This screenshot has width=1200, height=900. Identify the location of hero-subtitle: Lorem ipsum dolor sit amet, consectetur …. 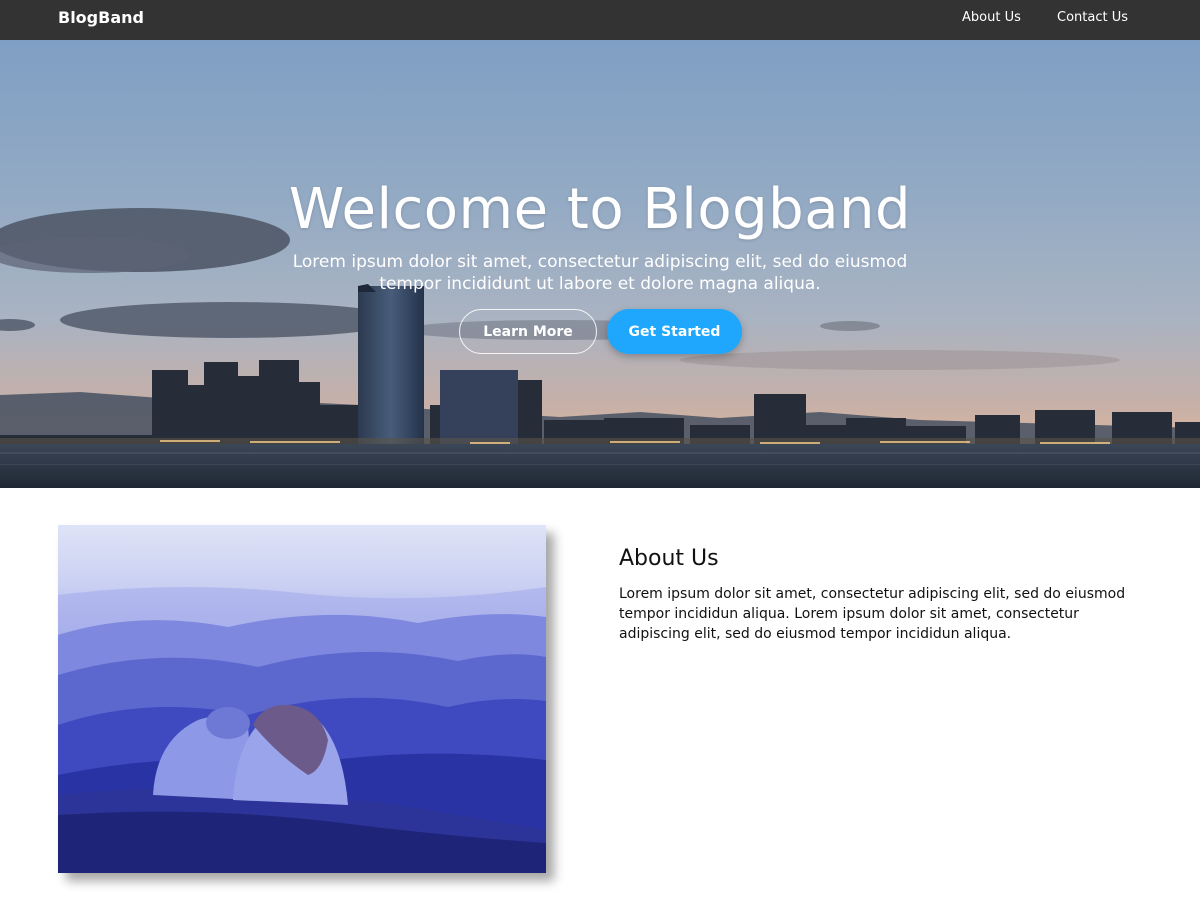
(600, 273).